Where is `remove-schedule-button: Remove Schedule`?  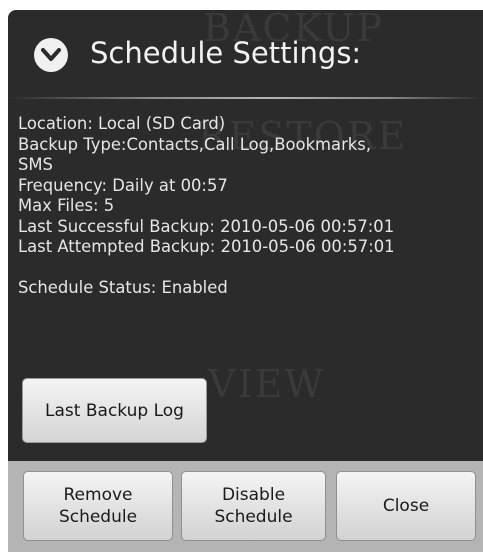 remove-schedule-button: Remove Schedule is located at coordinates (98, 506).